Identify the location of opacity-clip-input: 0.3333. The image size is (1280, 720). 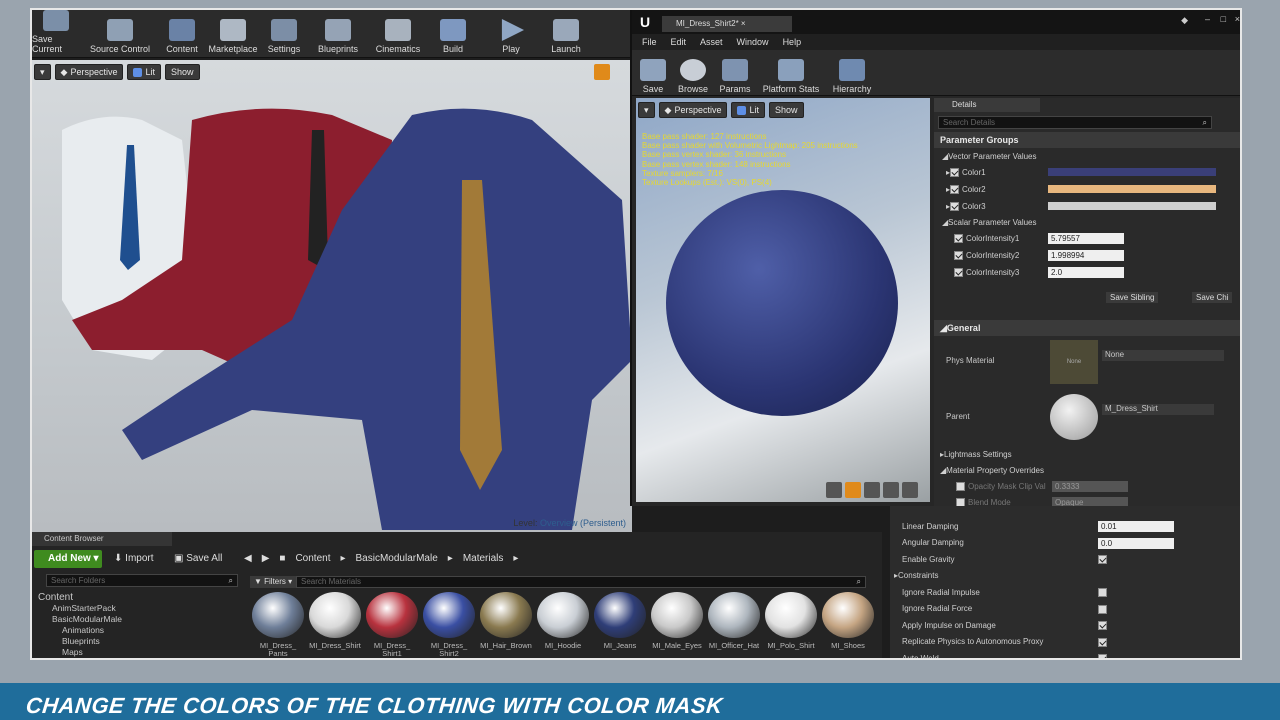
(1090, 486).